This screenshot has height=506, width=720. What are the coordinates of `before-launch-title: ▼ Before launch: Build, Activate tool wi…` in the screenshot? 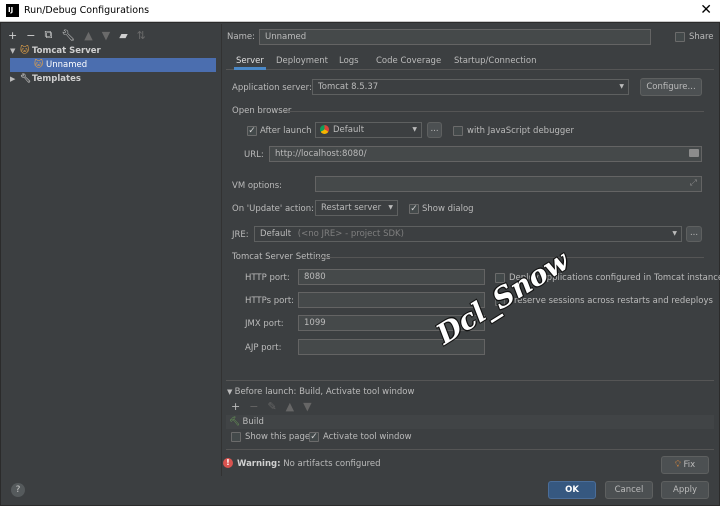 It's located at (320, 392).